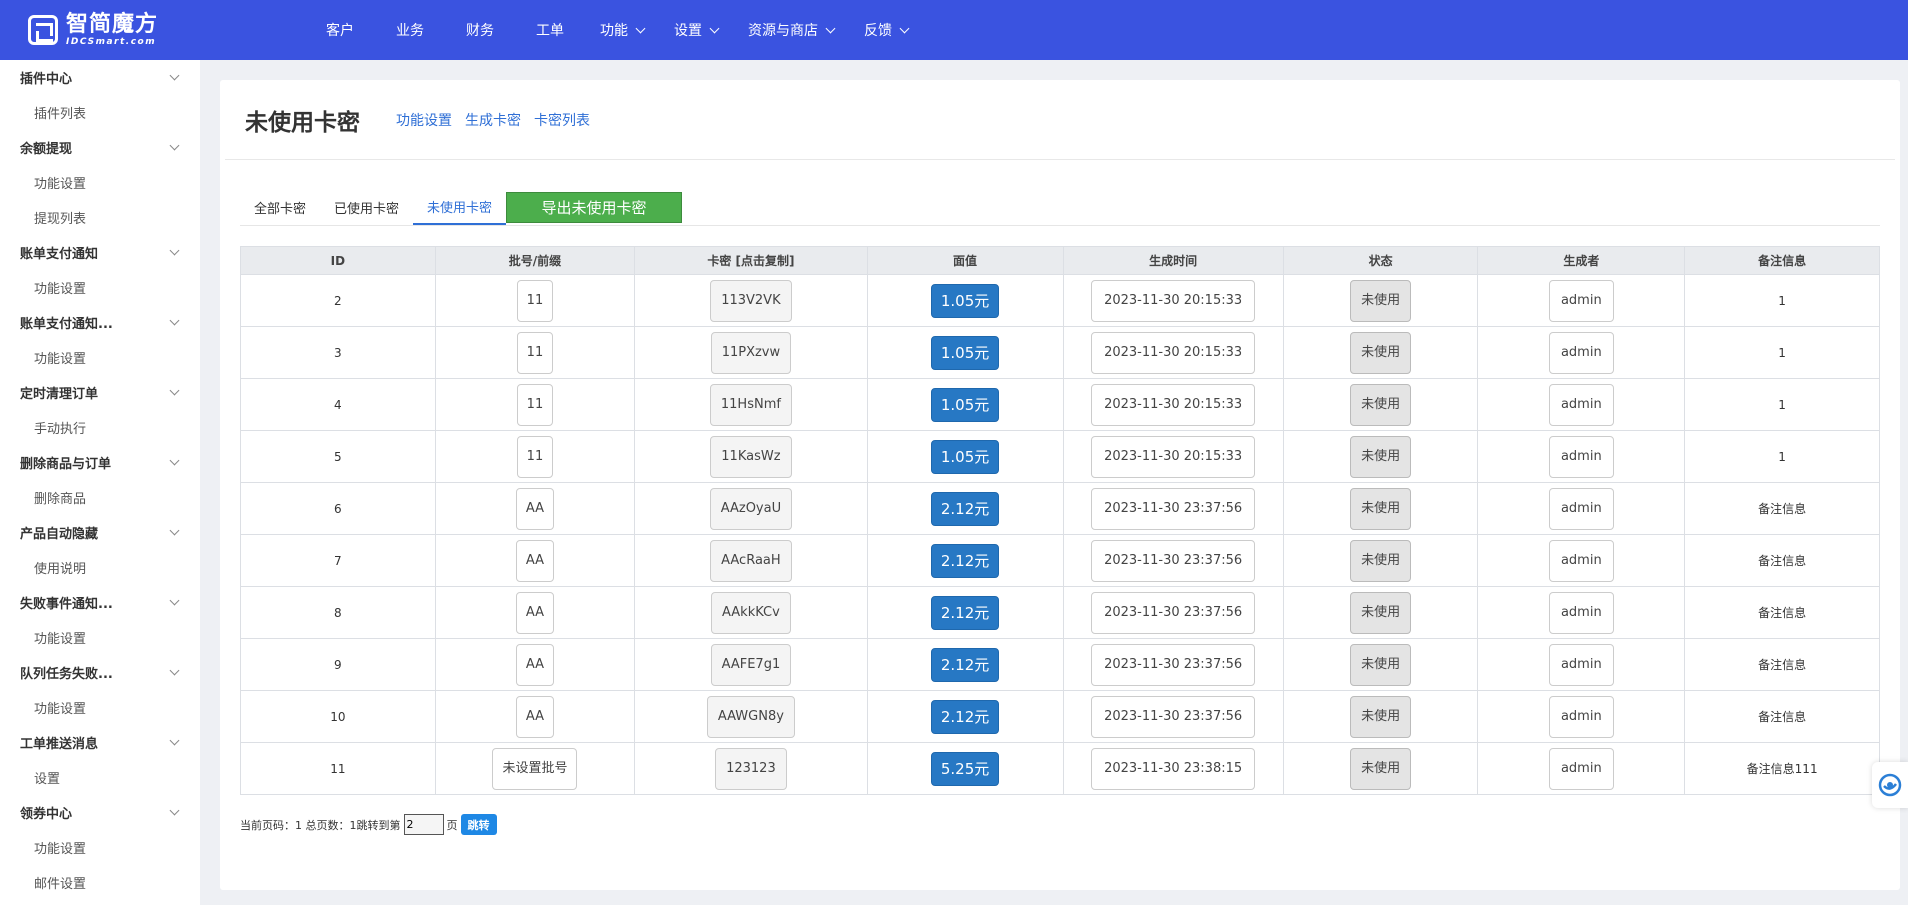 The height and width of the screenshot is (905, 1908). I want to click on link-card-list: 卡密列表, so click(562, 120).